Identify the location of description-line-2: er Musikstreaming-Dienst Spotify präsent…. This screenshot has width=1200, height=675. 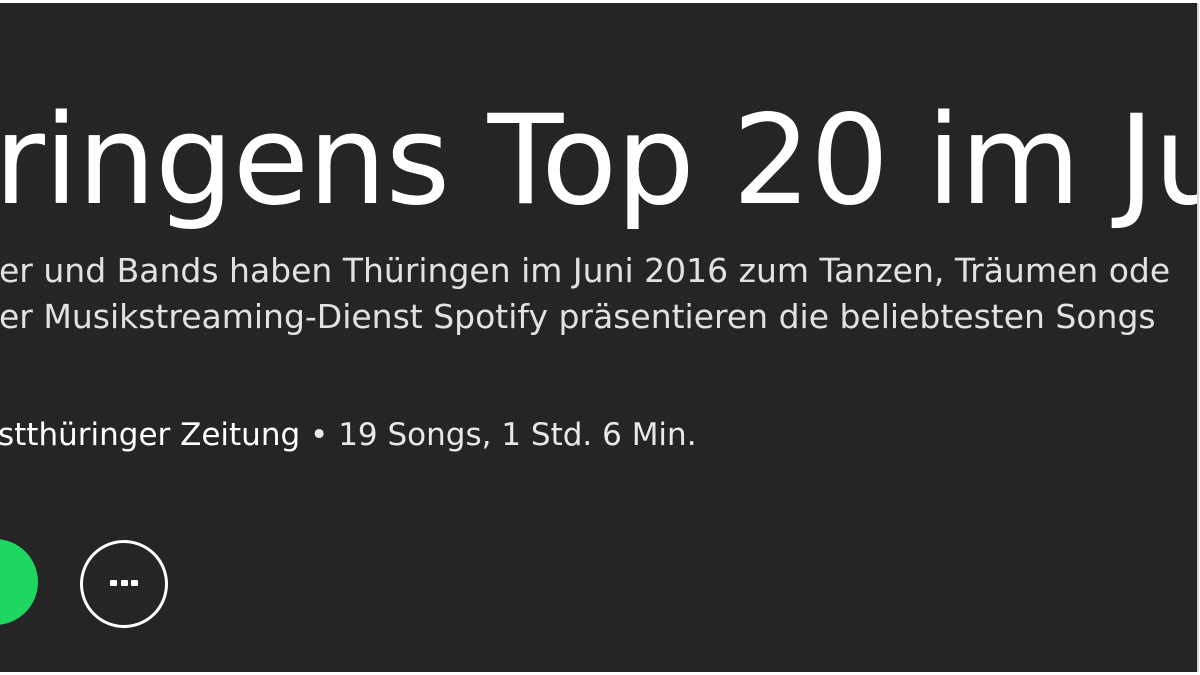
(578, 316).